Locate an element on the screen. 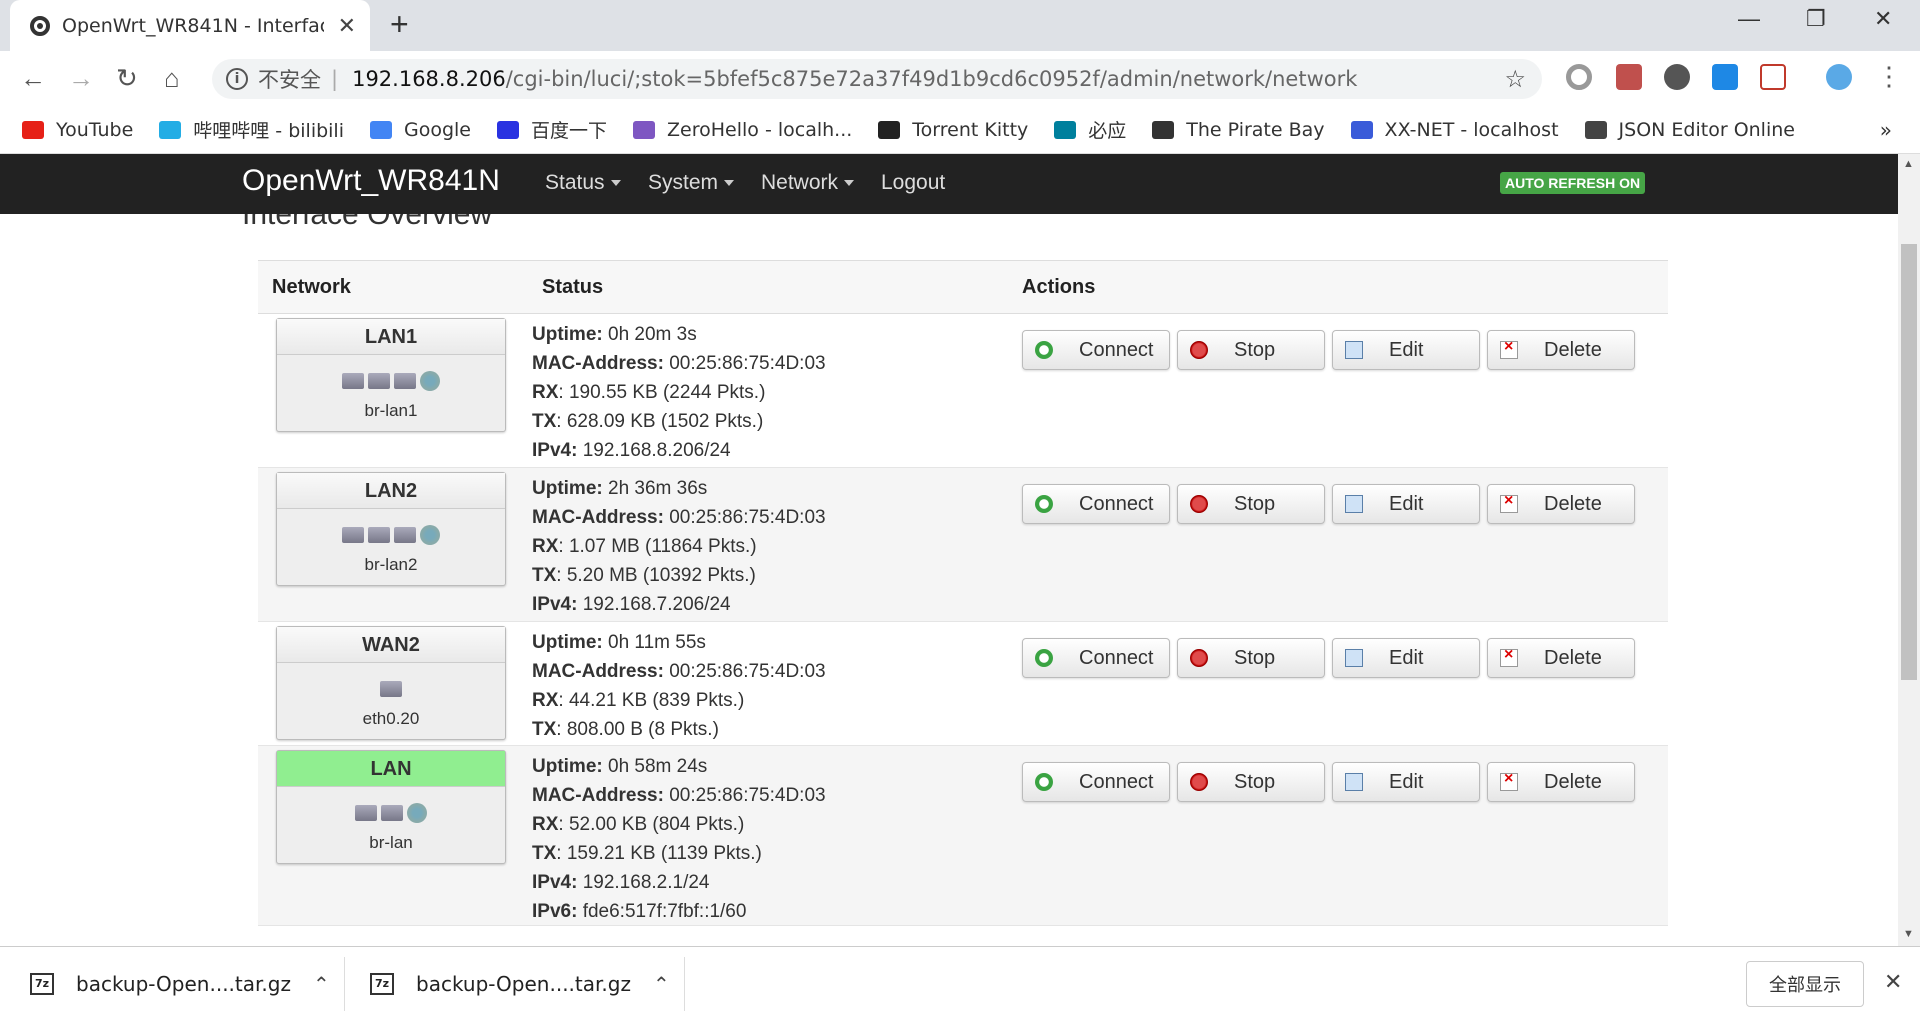 The image size is (1920, 1020). browser-tab: OpenWrt_WR841N - Interfaces ✕ is located at coordinates (190, 25).